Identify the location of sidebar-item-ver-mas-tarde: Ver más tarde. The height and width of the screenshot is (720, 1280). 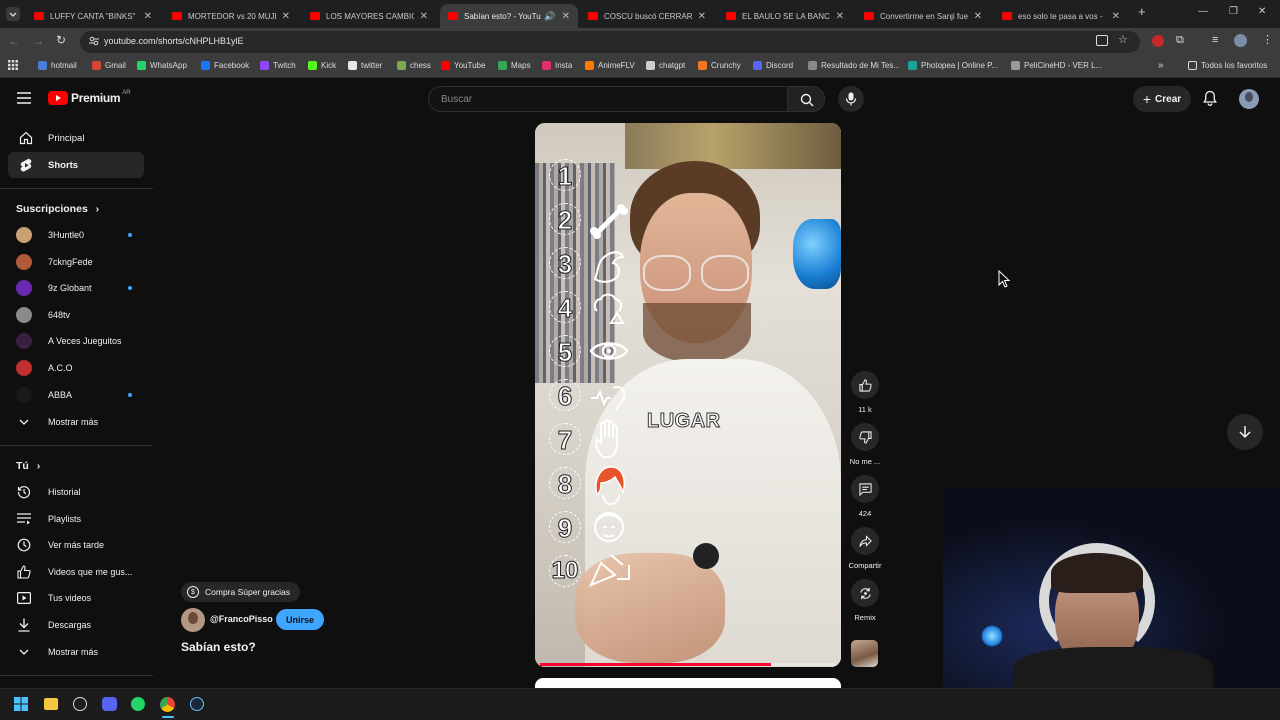
(80, 545).